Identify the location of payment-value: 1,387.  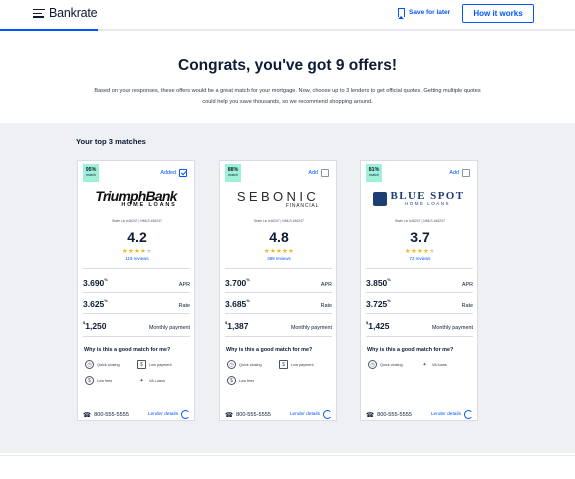
(238, 326).